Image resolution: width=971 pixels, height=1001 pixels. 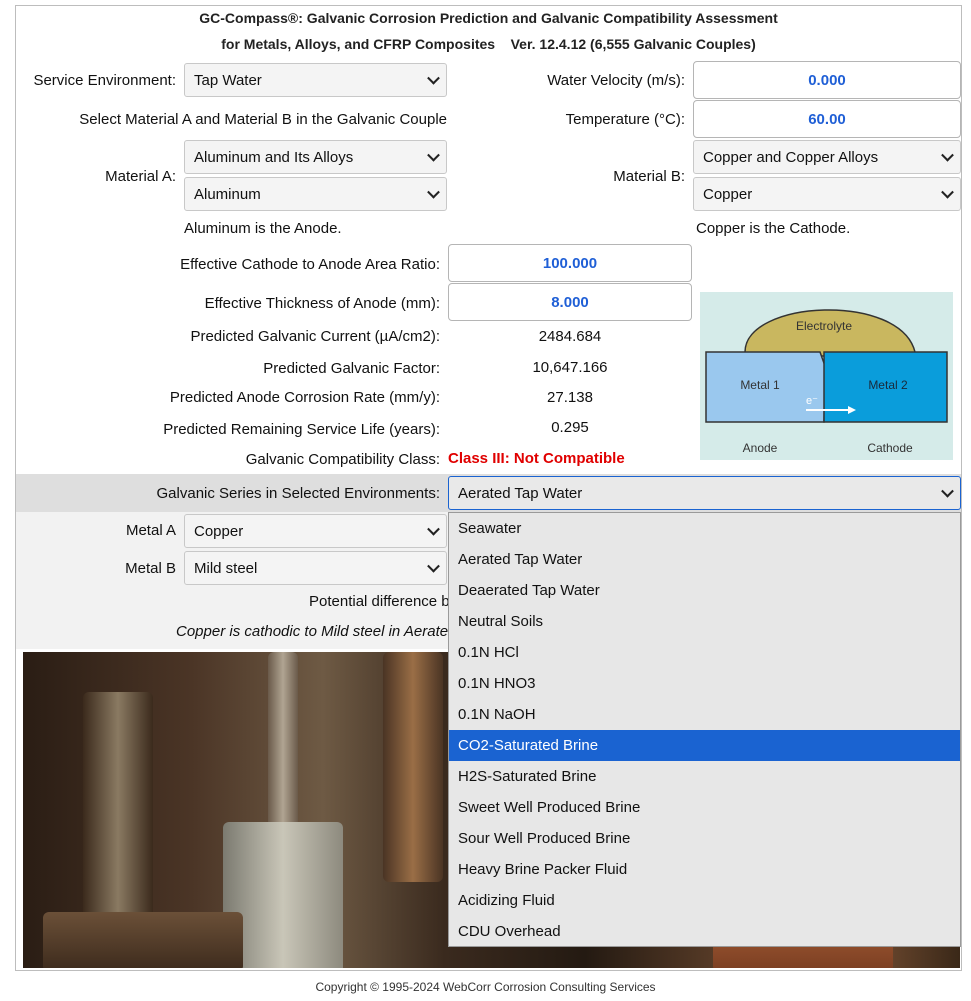 What do you see at coordinates (704, 807) in the screenshot?
I see `dropdown-option: Sweet Well Produced Brine` at bounding box center [704, 807].